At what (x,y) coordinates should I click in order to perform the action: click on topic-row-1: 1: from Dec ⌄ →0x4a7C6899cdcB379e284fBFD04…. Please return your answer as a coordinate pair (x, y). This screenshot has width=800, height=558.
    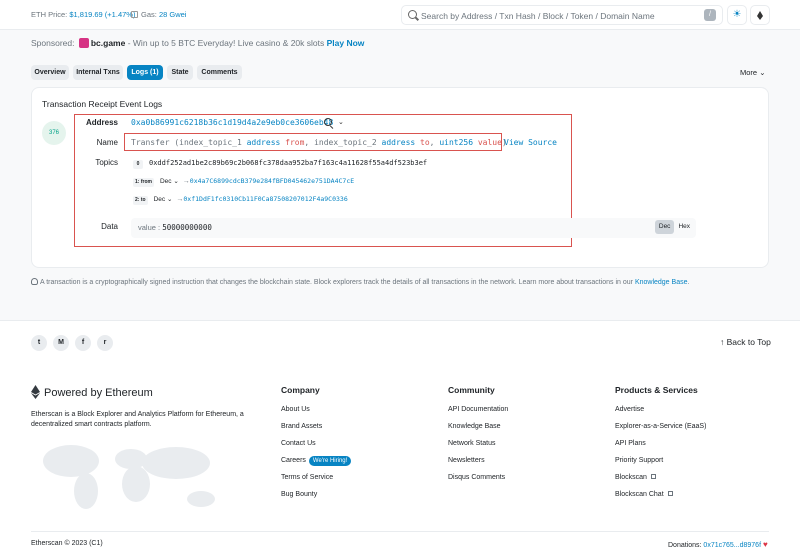
    Looking at the image, I should click on (243, 182).